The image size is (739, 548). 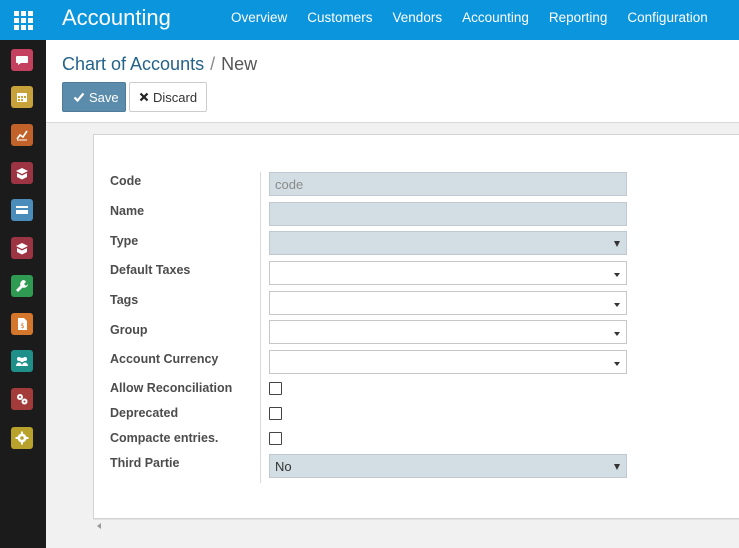 I want to click on allow-reconciliation-label: Allow Reconciliation, so click(x=171, y=388).